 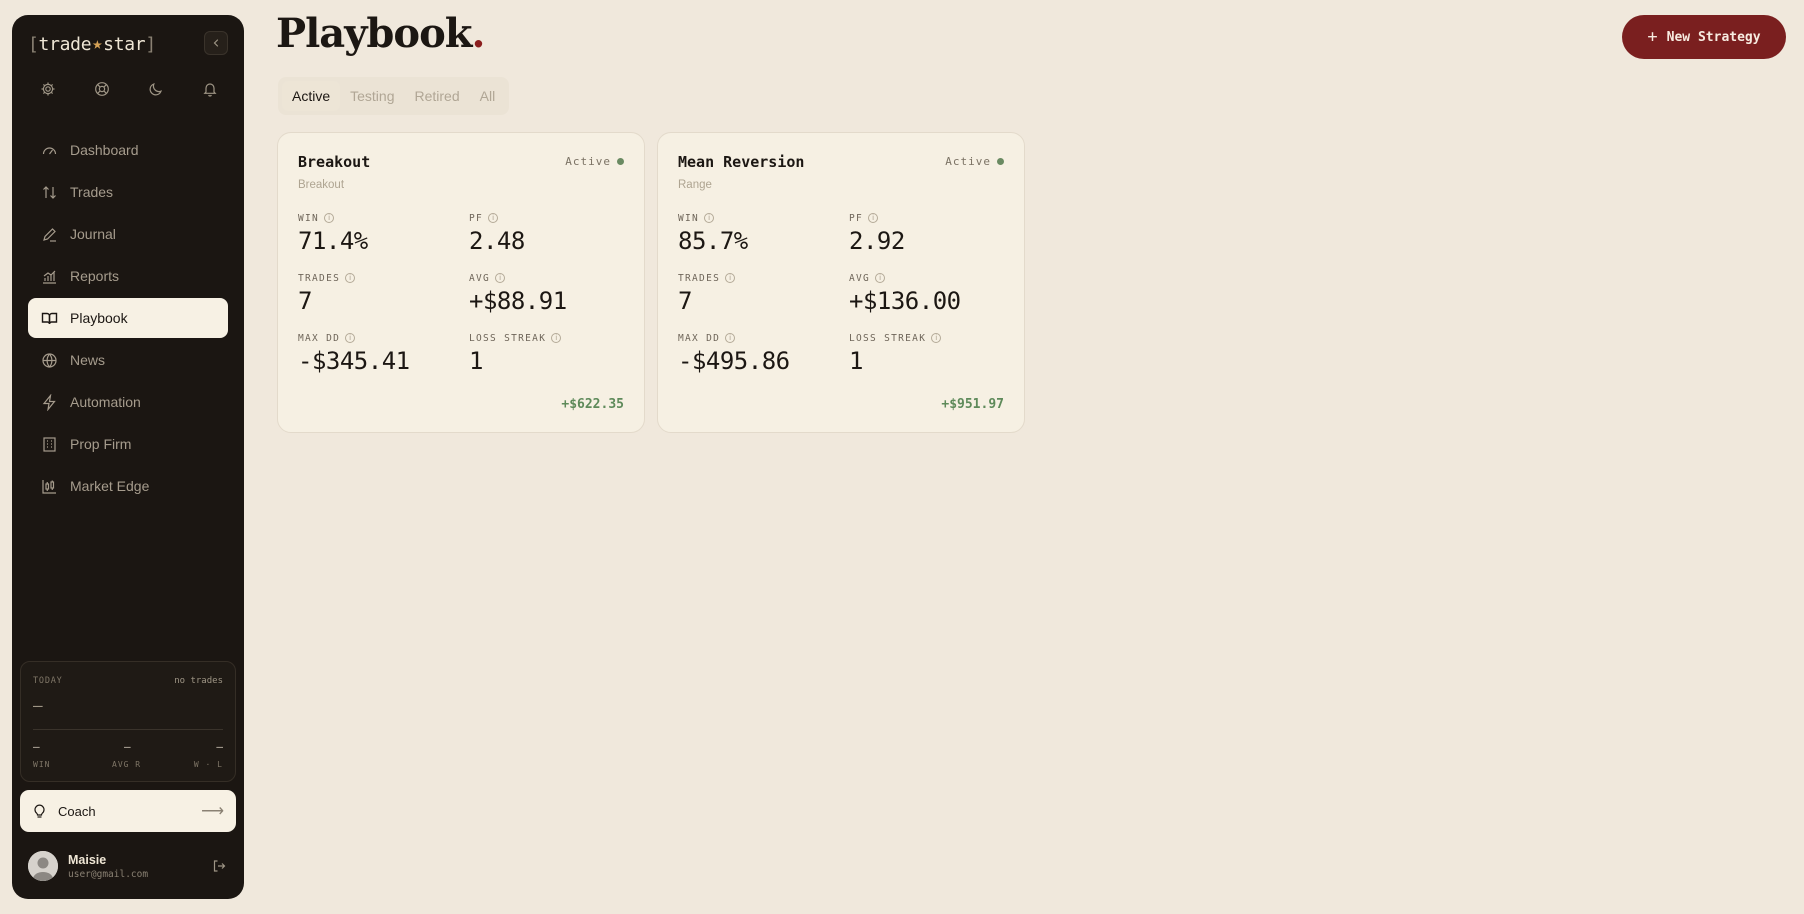 What do you see at coordinates (49, 276) in the screenshot?
I see `bar-chart-icon` at bounding box center [49, 276].